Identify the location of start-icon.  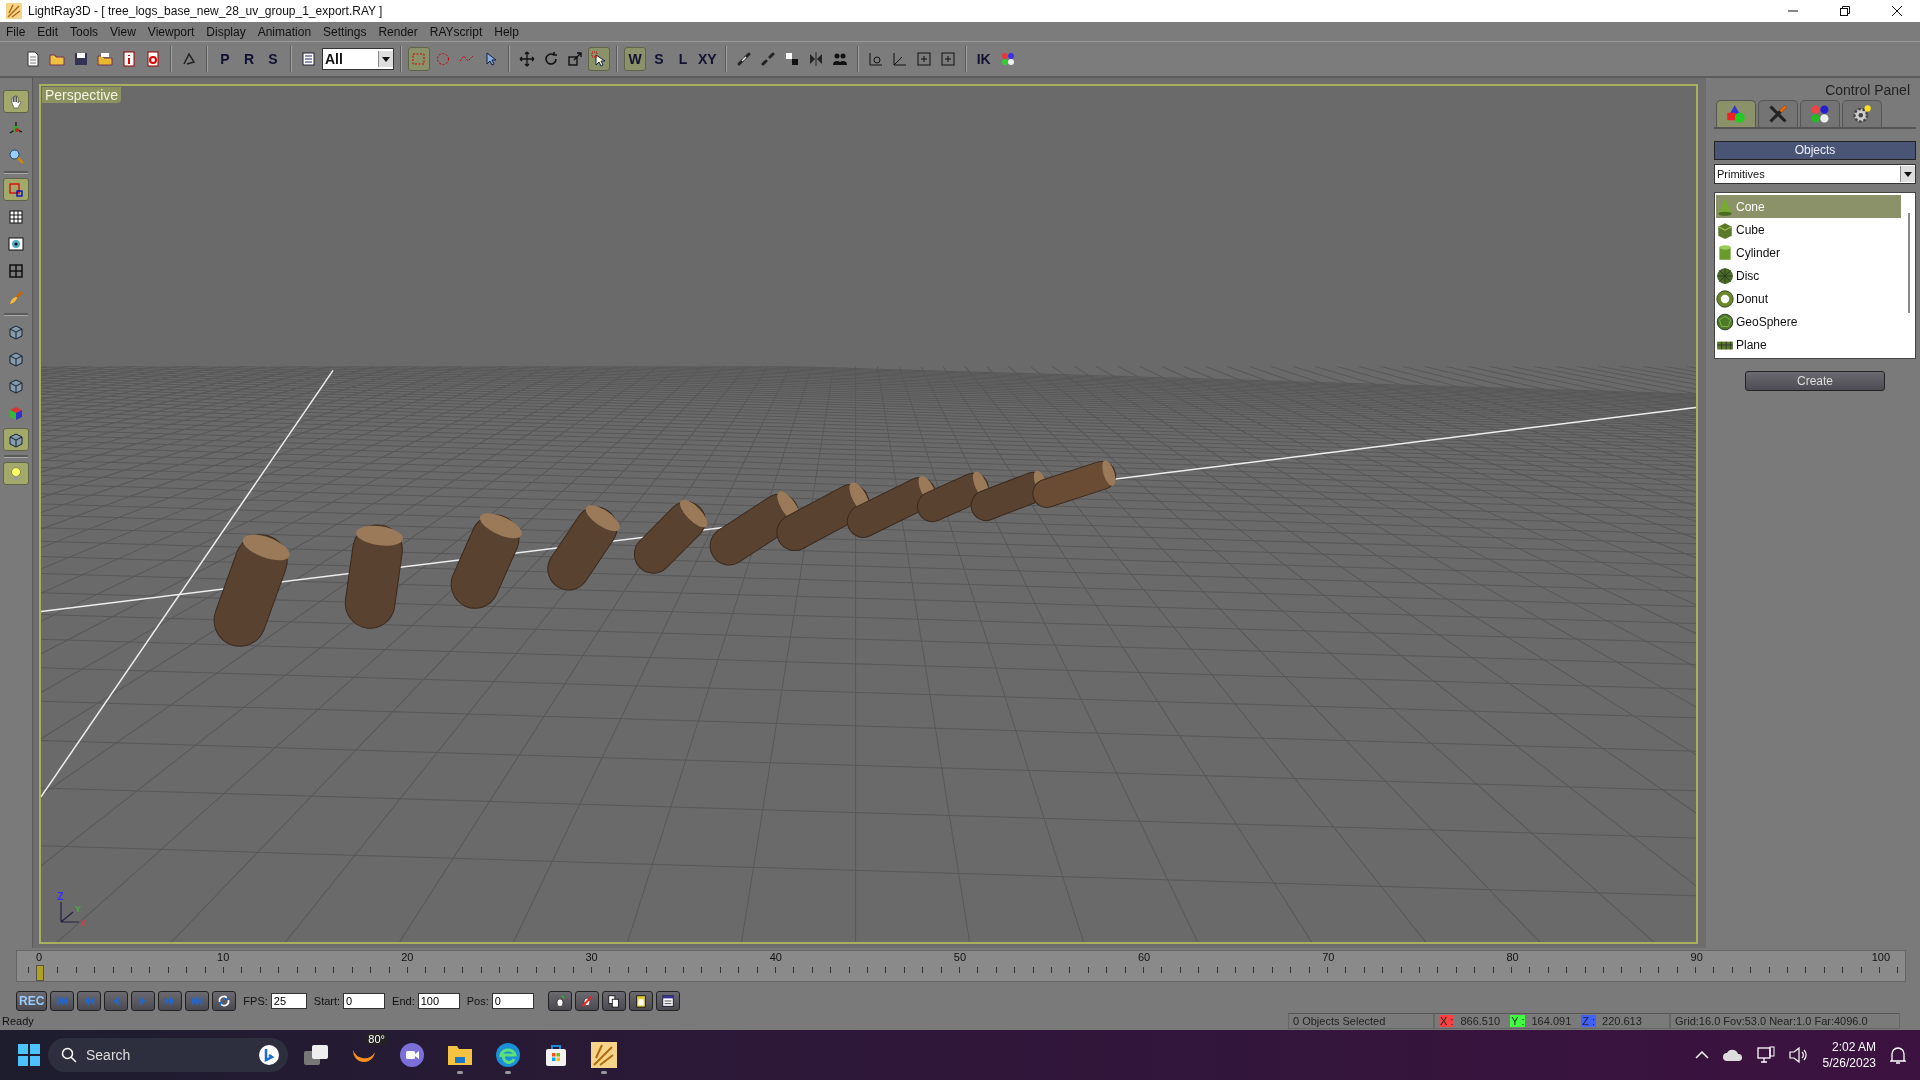
(29, 1055).